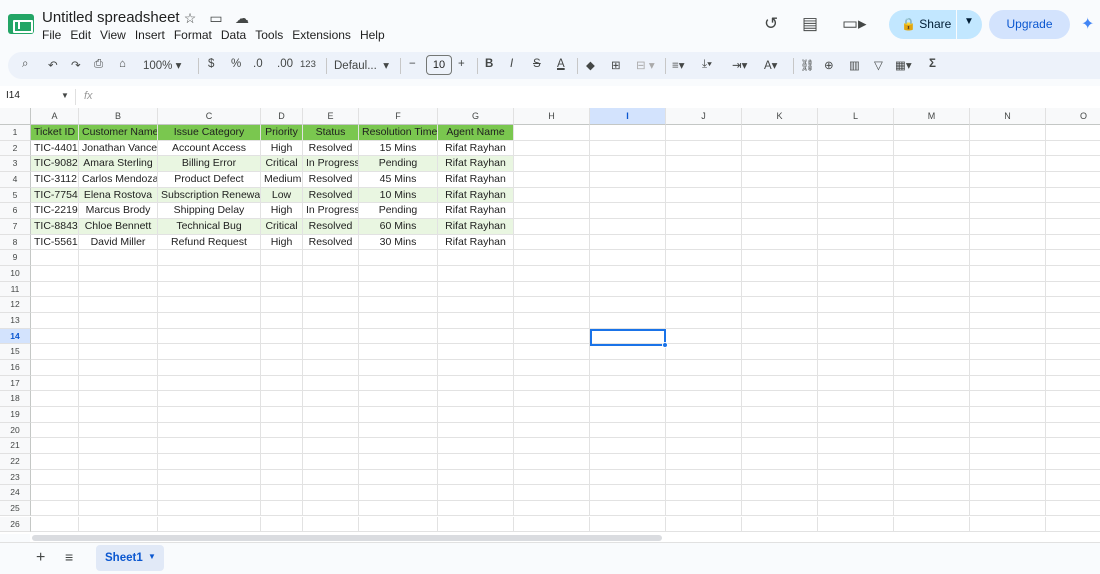  I want to click on cell-f20, so click(398, 430).